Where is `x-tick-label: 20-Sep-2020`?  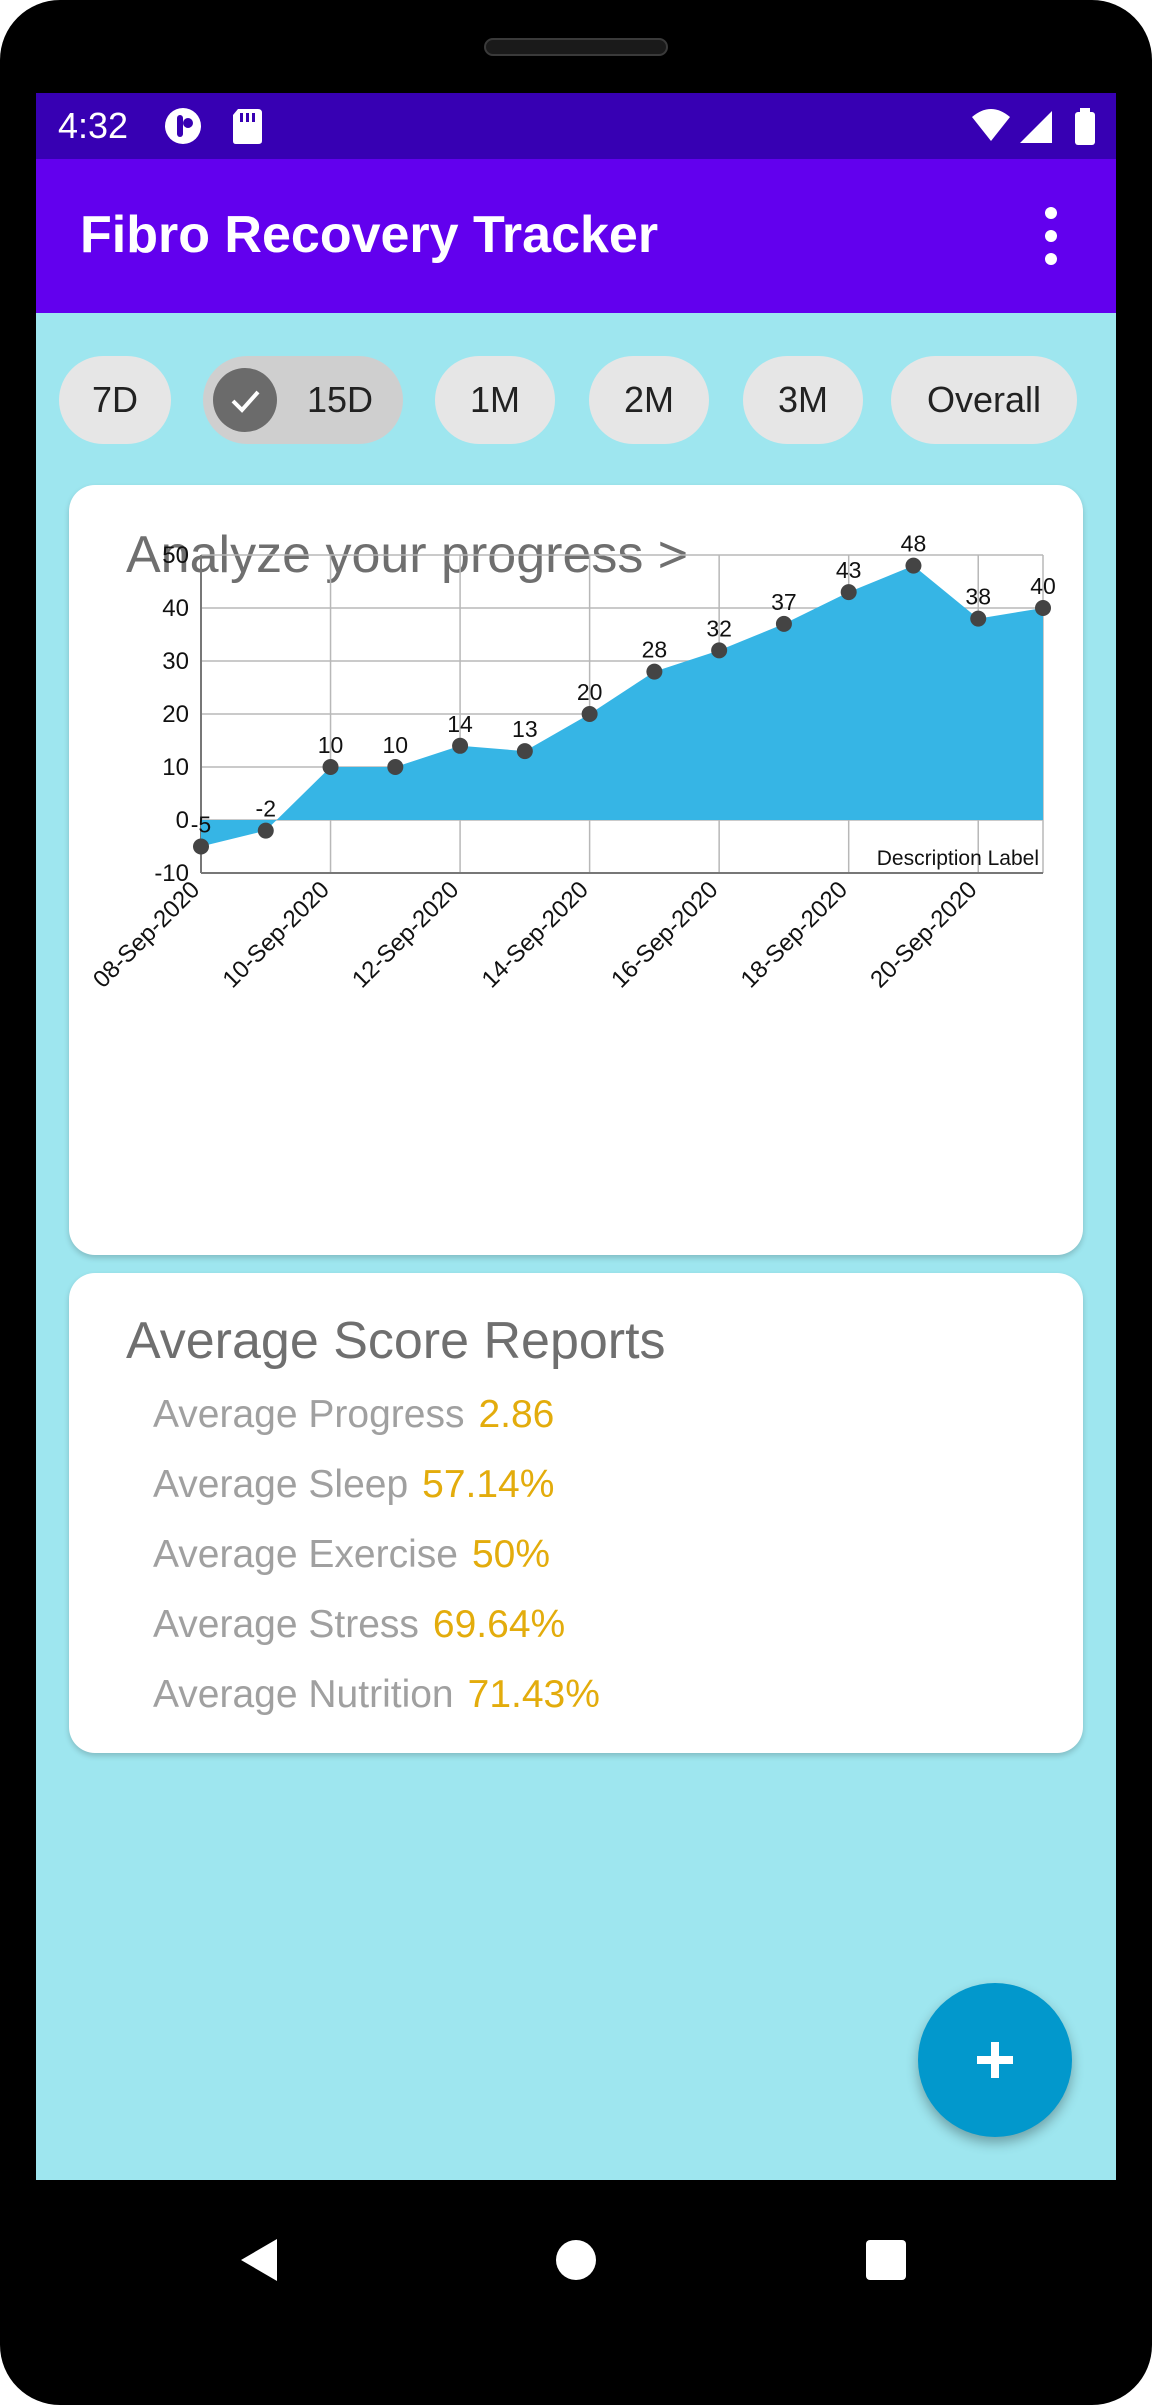
x-tick-label: 20-Sep-2020 is located at coordinates (923, 934).